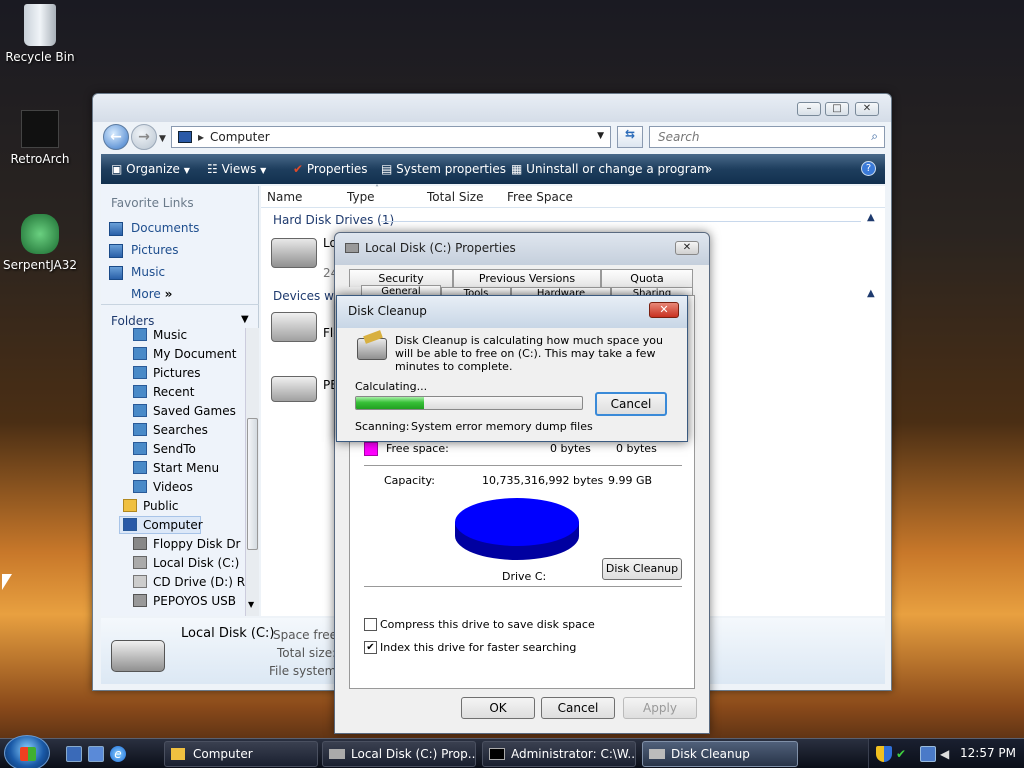  Describe the element at coordinates (196, 563) in the screenshot. I see `tree-item-local-disk: Local Disk (C:)` at that location.